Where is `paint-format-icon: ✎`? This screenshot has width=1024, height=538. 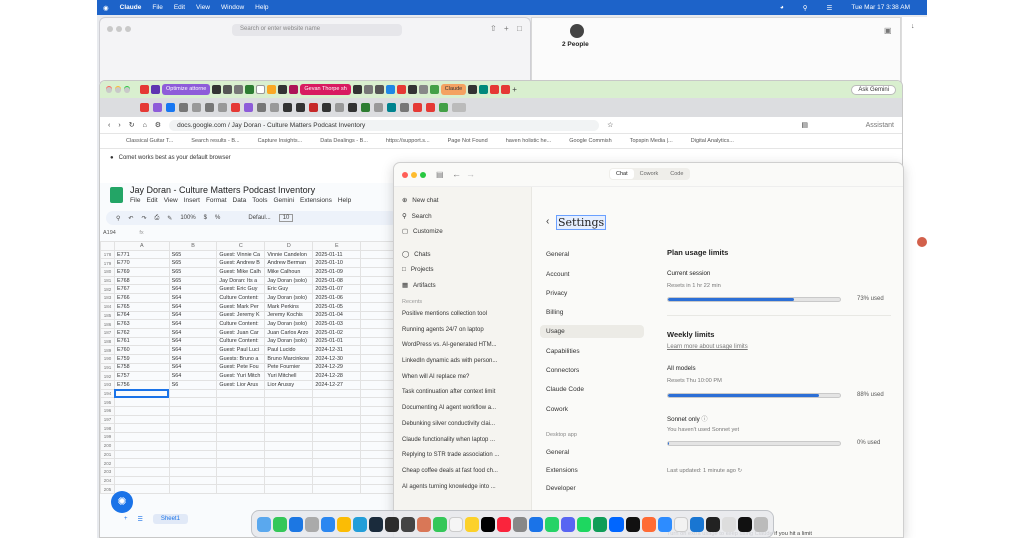
paint-format-icon: ✎ is located at coordinates (169, 218).